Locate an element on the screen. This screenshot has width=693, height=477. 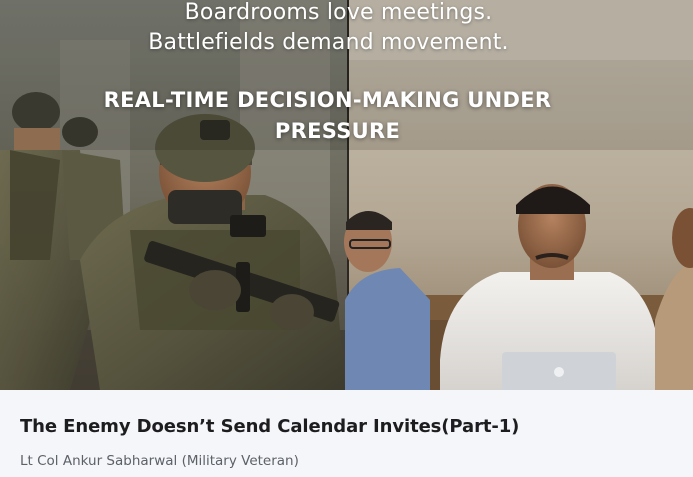
cover-headline: REAL-TIME DECISION-MAKING UNDER PRESSURE is located at coordinates (346, 116).